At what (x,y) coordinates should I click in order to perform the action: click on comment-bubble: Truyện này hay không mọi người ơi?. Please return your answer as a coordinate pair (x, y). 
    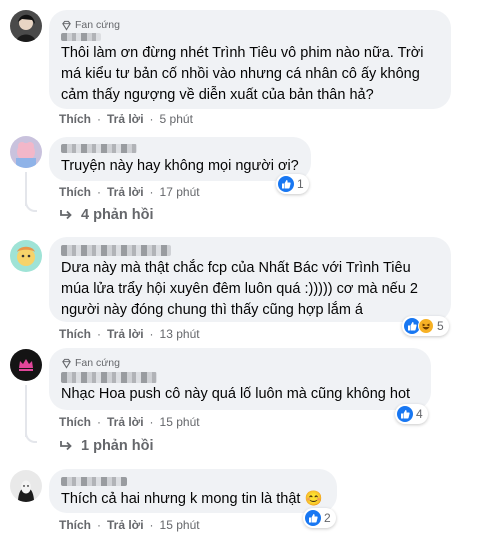
    Looking at the image, I should click on (180, 159).